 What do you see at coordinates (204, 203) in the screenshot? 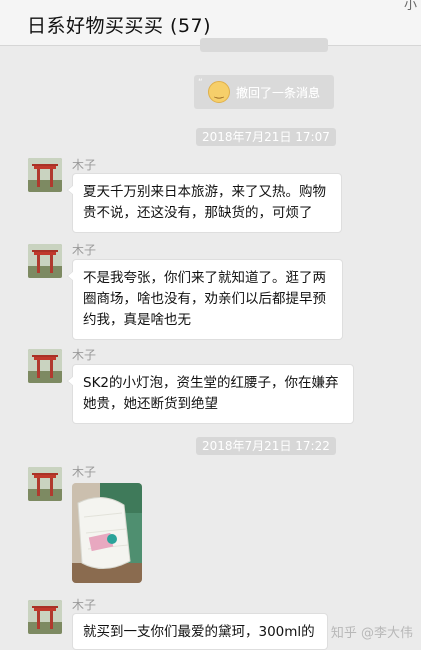
I see `message-bubble: 夏天千万别来日本旅游，来了又热。购物贵不说，还这没有，那缺货的，可烦了` at bounding box center [204, 203].